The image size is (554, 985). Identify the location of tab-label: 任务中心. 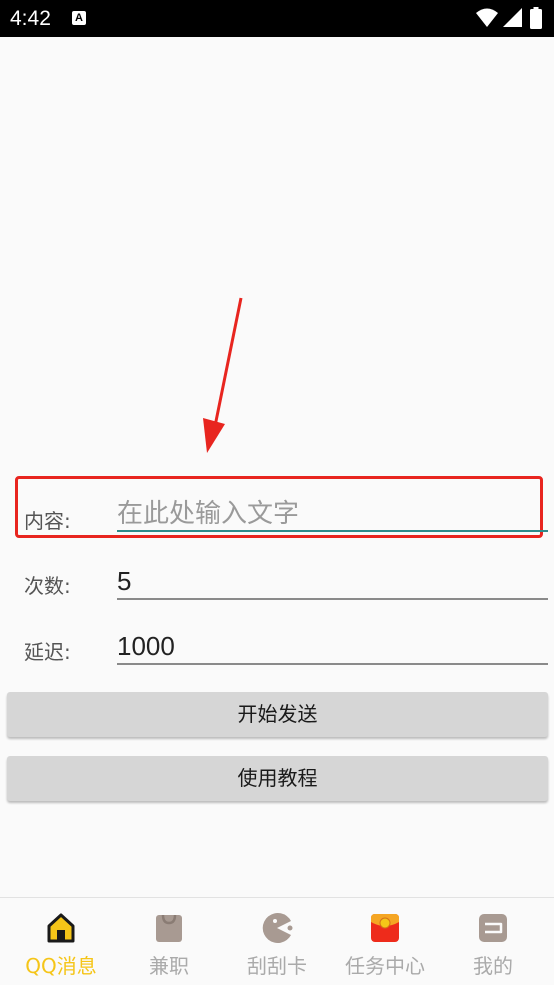
(385, 966).